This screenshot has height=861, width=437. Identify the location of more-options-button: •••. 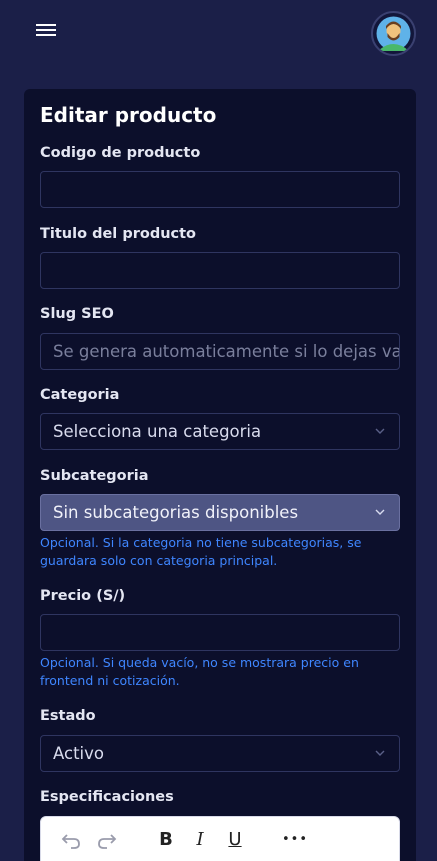
(295, 840).